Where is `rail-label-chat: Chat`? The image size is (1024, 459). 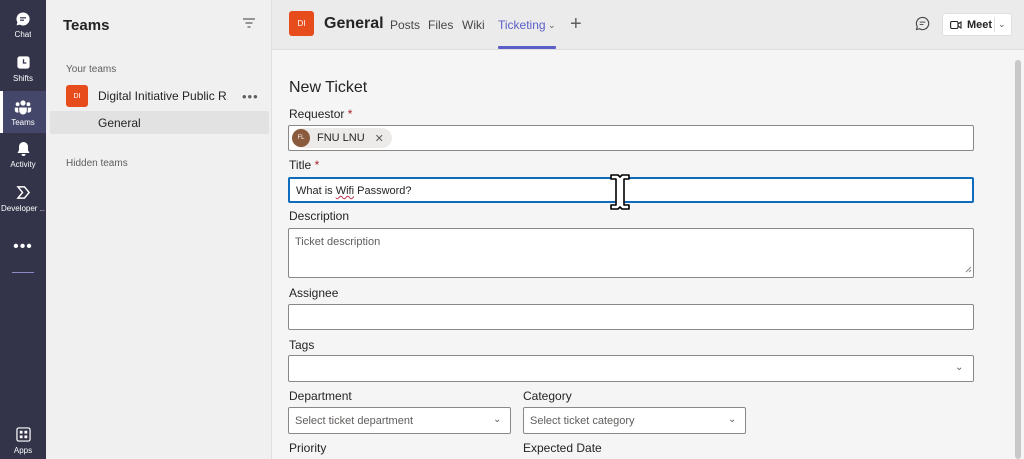
rail-label-chat: Chat is located at coordinates (23, 34).